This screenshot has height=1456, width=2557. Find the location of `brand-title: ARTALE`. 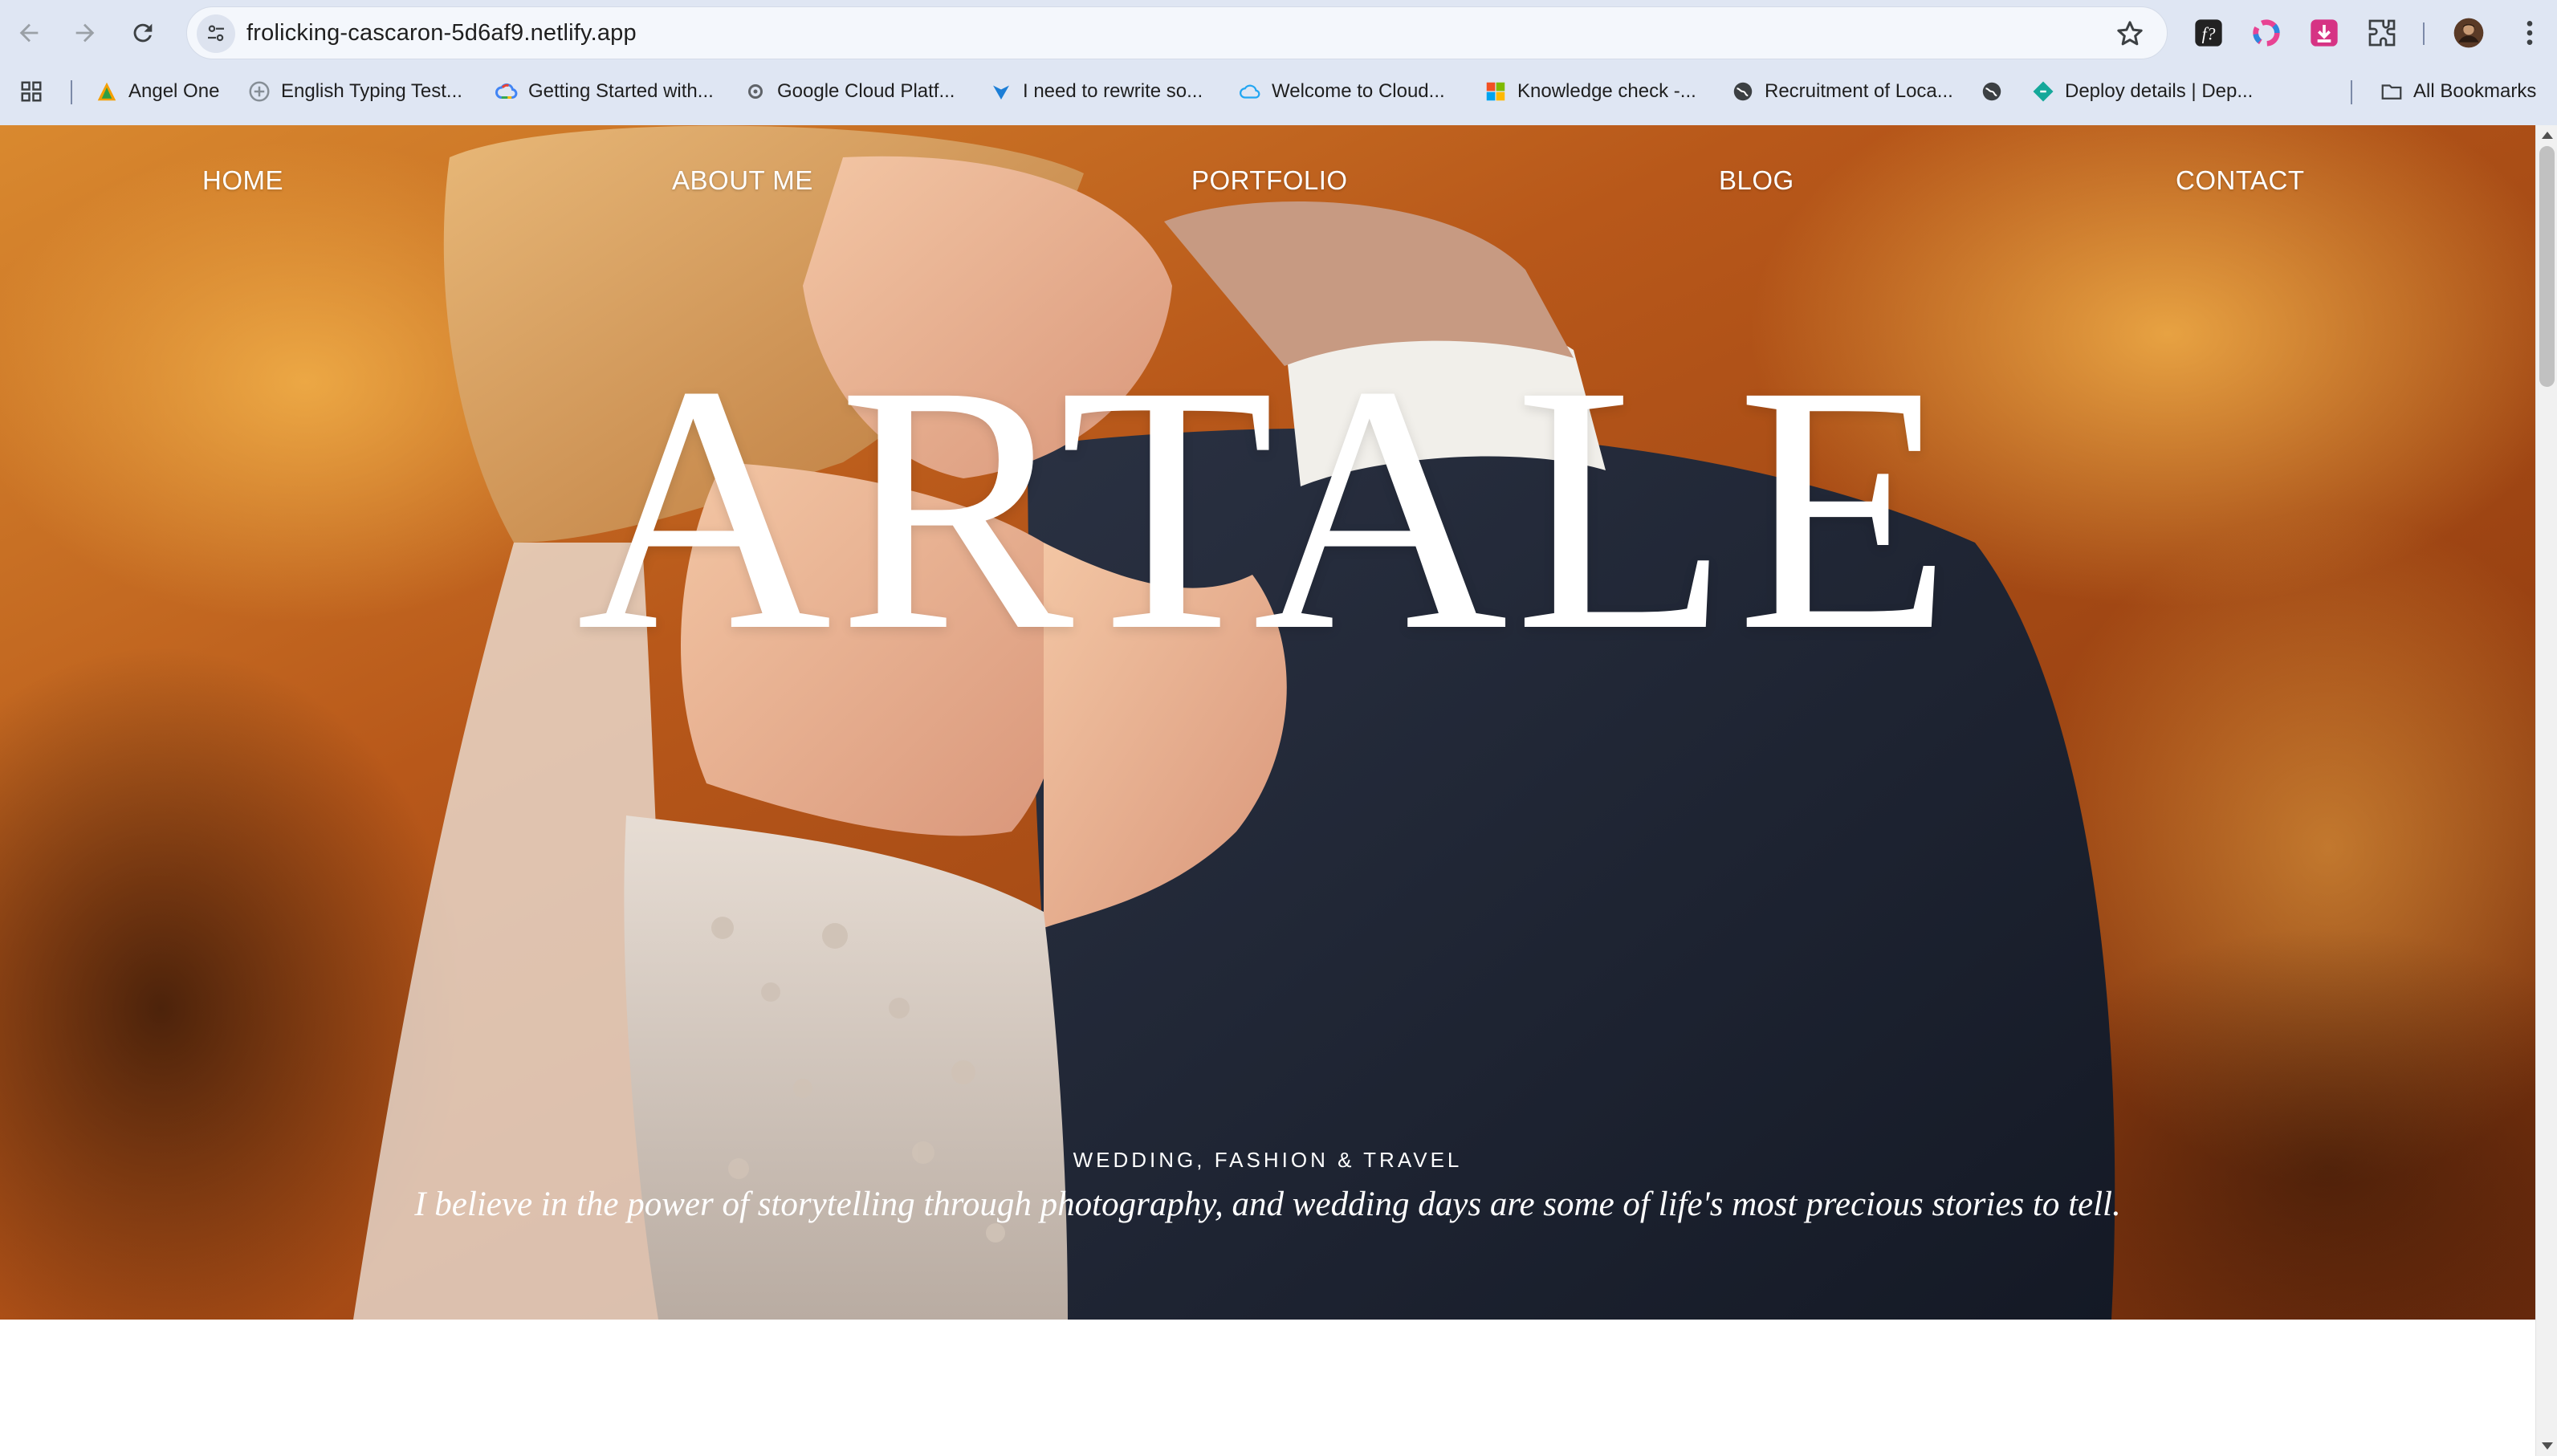

brand-title: ARTALE is located at coordinates (1267, 509).